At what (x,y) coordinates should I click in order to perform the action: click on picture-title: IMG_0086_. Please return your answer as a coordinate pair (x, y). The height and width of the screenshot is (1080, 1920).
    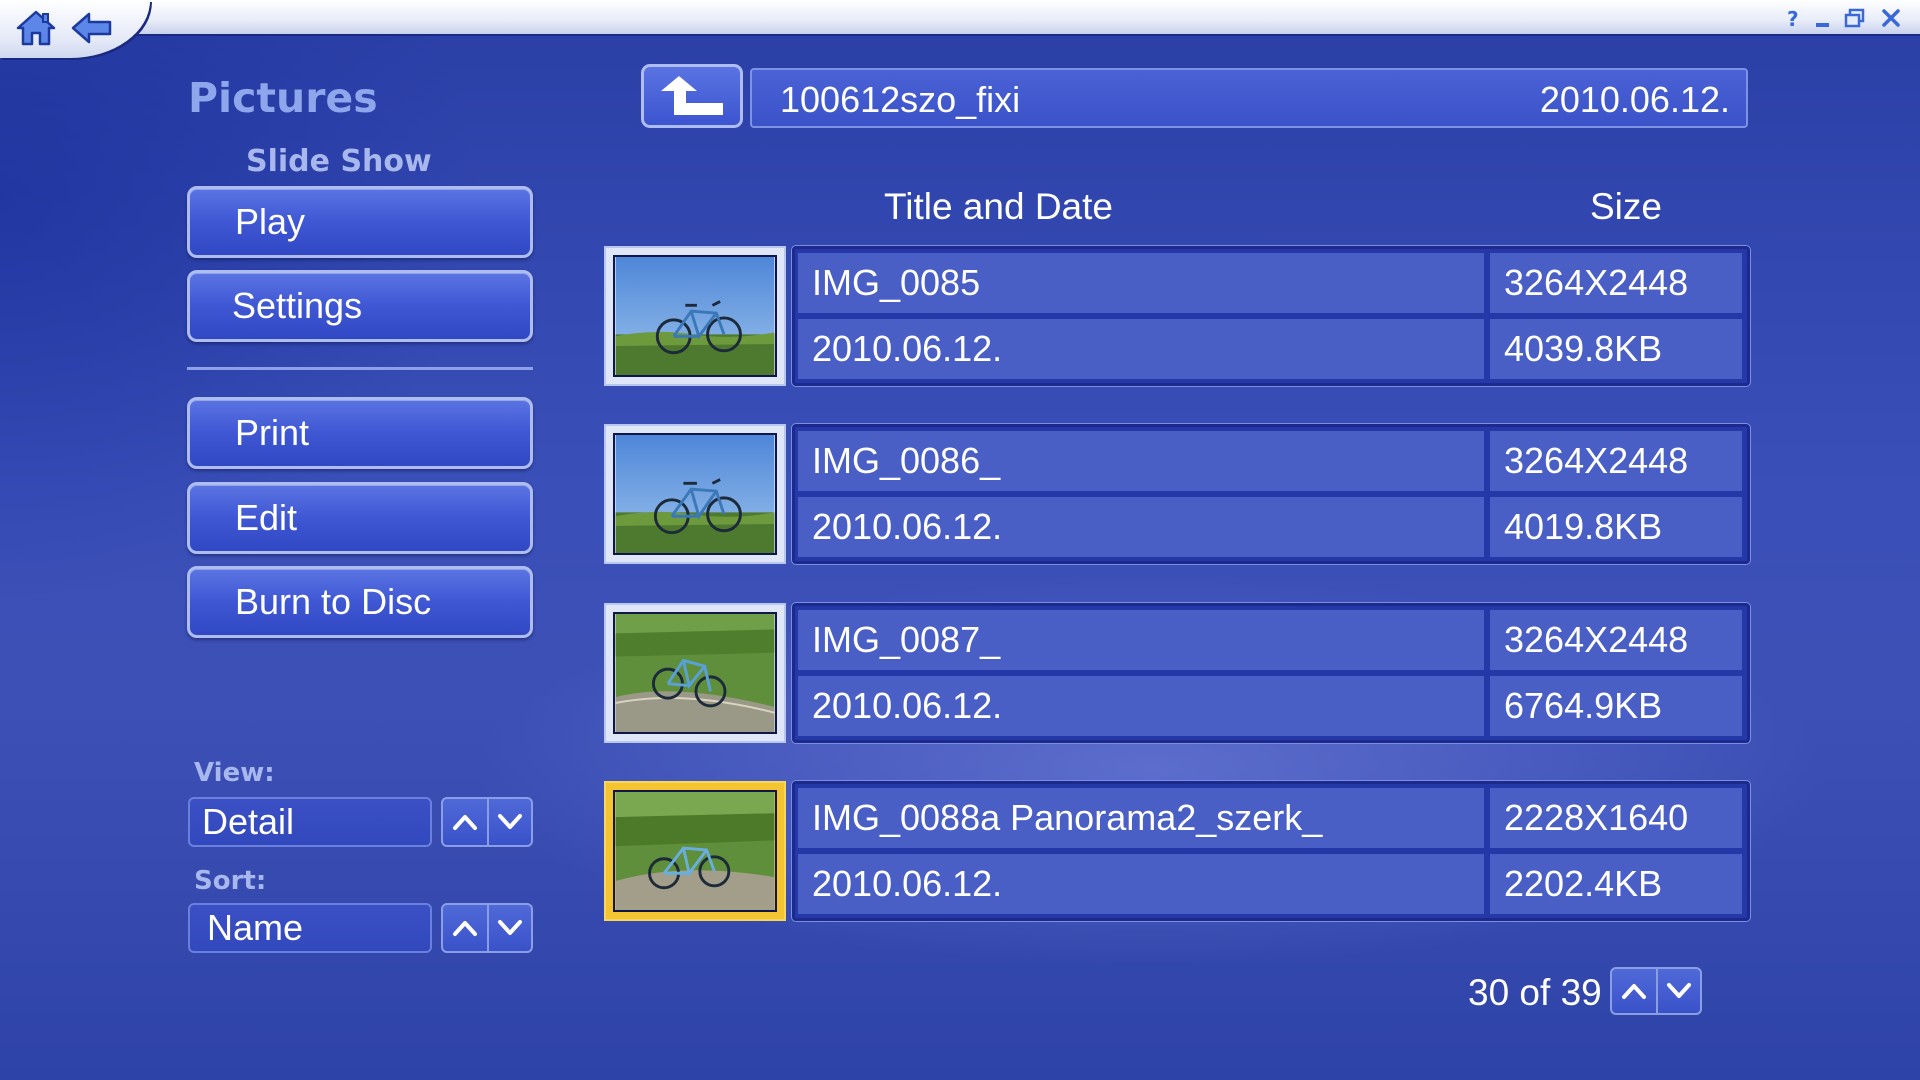
    Looking at the image, I should click on (1141, 461).